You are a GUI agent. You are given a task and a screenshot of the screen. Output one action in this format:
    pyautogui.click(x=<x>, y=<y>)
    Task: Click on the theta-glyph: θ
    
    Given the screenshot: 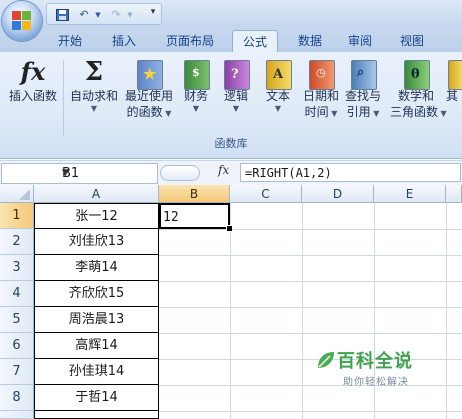 What is the action you would take?
    pyautogui.click(x=415, y=74)
    